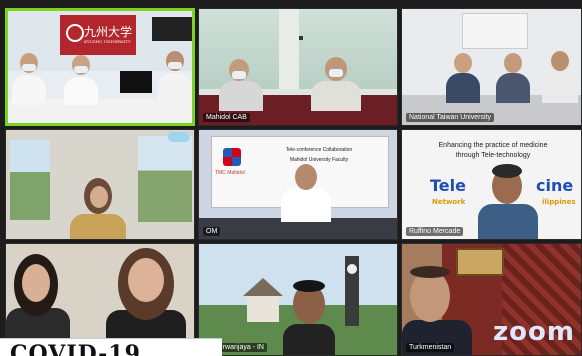 This screenshot has height=356, width=582. Describe the element at coordinates (555, 185) in the screenshot. I see `medicine-text: cine` at that location.